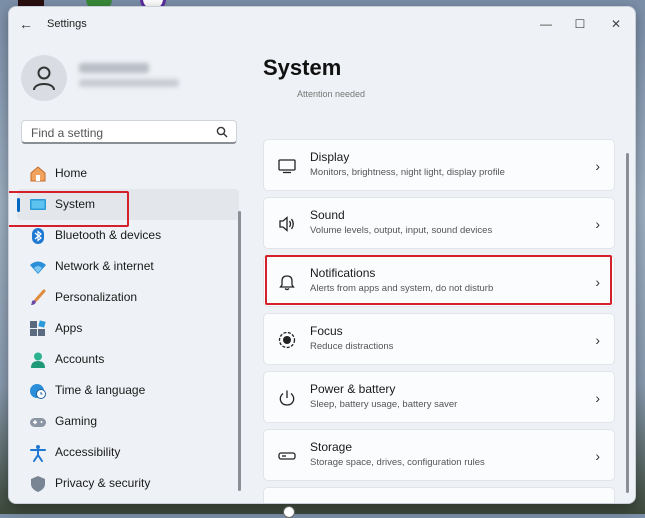  I want to click on taskbar-indicator, so click(289, 512).